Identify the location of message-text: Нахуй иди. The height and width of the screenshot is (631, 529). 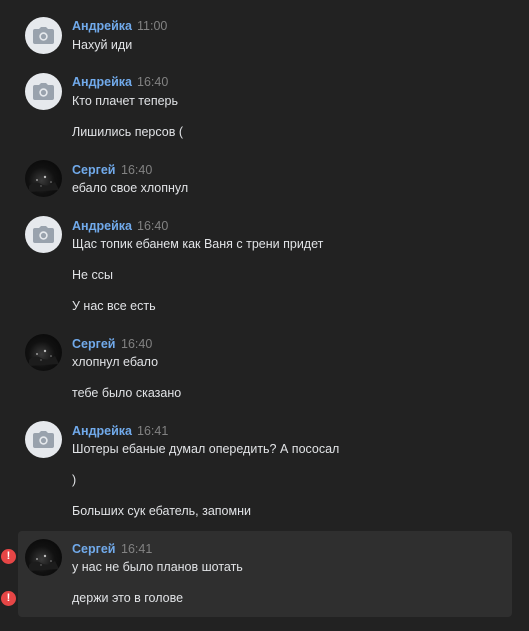
(102, 45).